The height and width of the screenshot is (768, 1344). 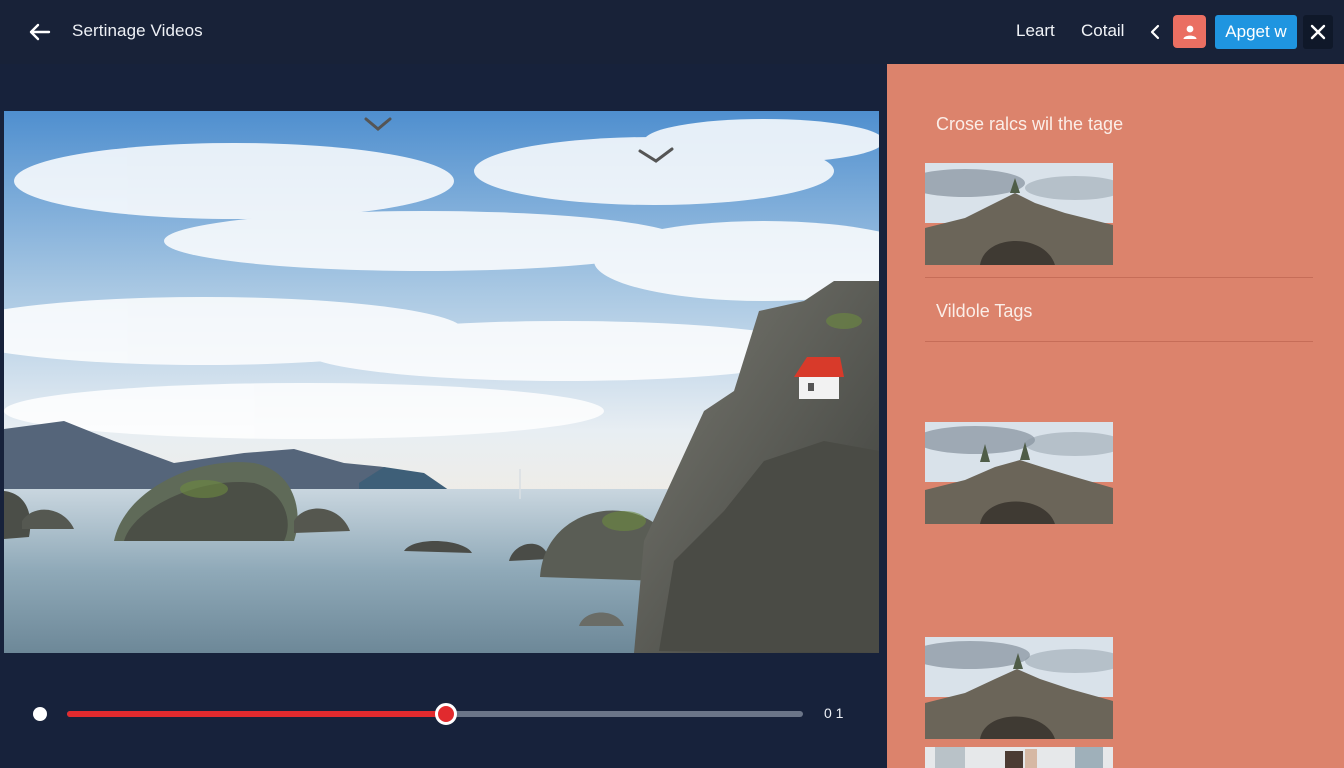 What do you see at coordinates (1035, 31) in the screenshot?
I see `nav-link-leart: Leart` at bounding box center [1035, 31].